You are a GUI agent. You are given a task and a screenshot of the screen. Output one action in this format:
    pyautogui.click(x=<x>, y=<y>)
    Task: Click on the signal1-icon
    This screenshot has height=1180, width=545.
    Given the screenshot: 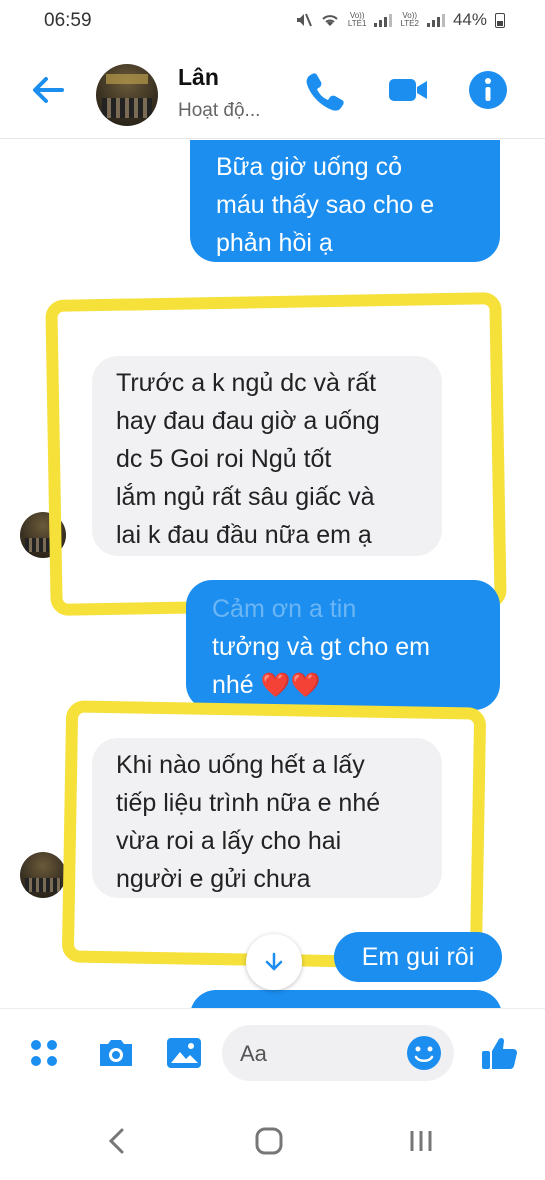 What is the action you would take?
    pyautogui.click(x=383, y=20)
    